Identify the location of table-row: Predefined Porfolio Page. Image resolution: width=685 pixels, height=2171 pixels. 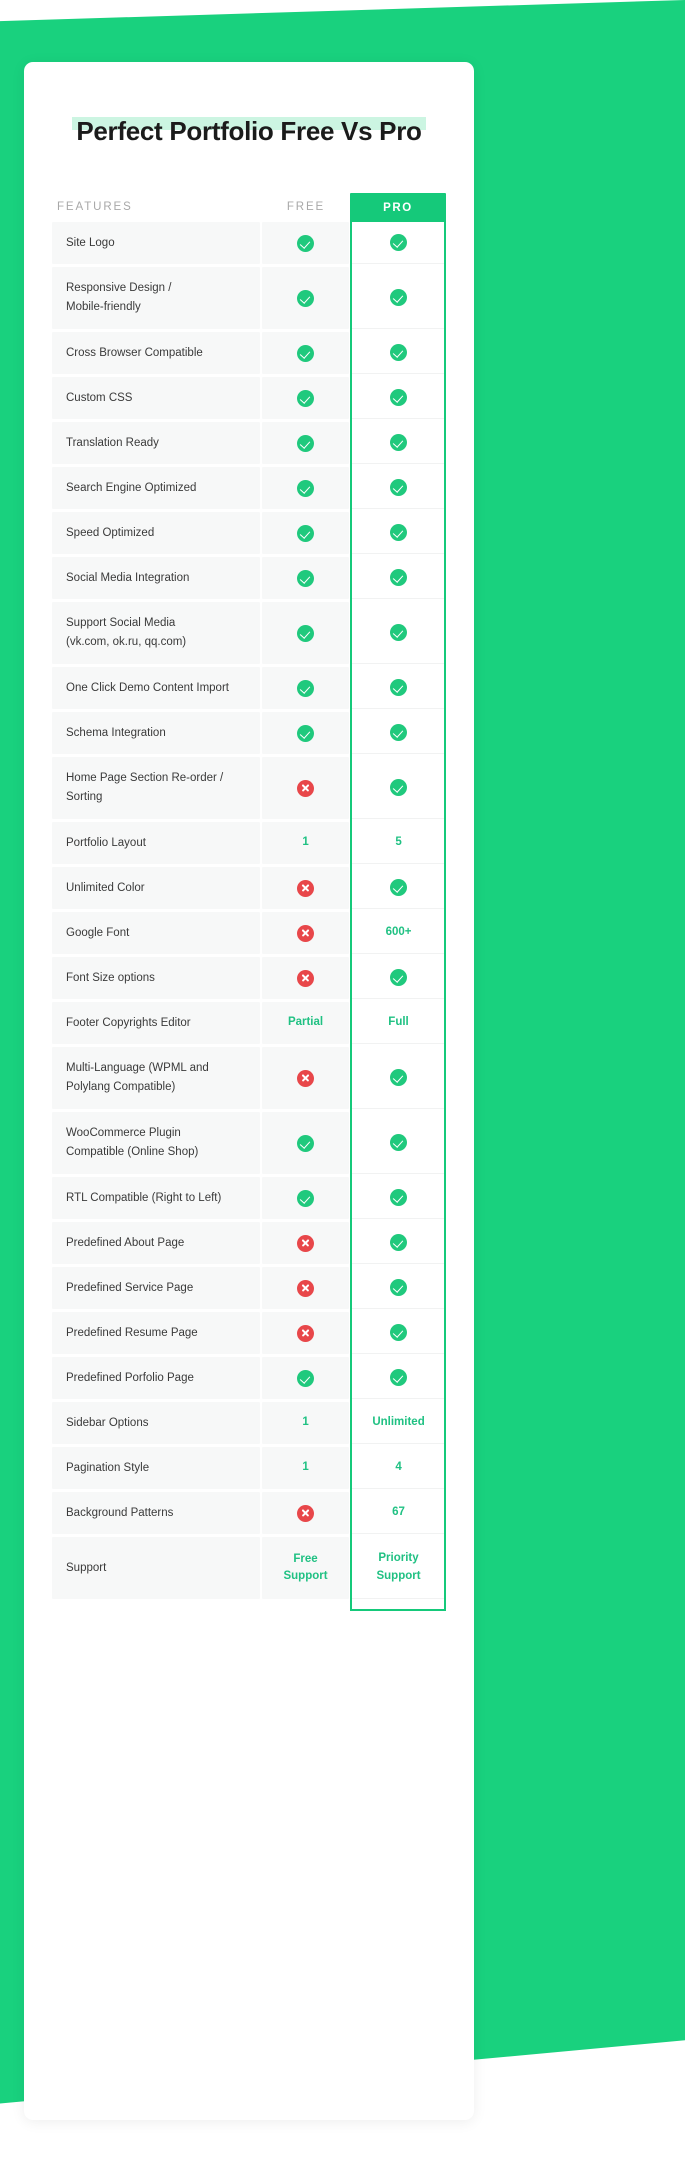
(249, 1378).